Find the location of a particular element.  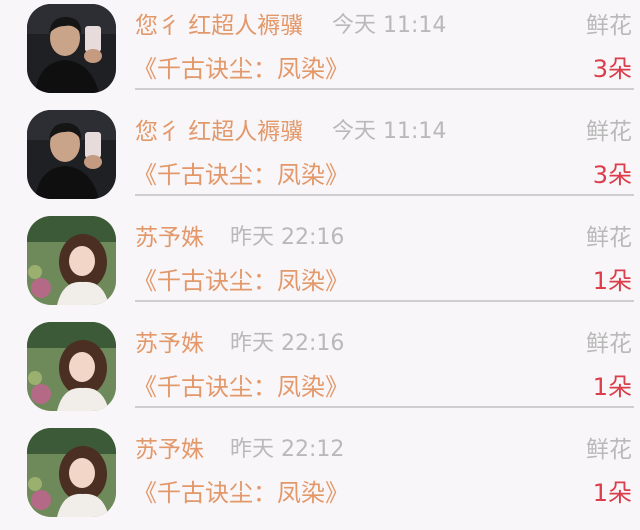

send-time: 昨天 22:12 is located at coordinates (287, 449).